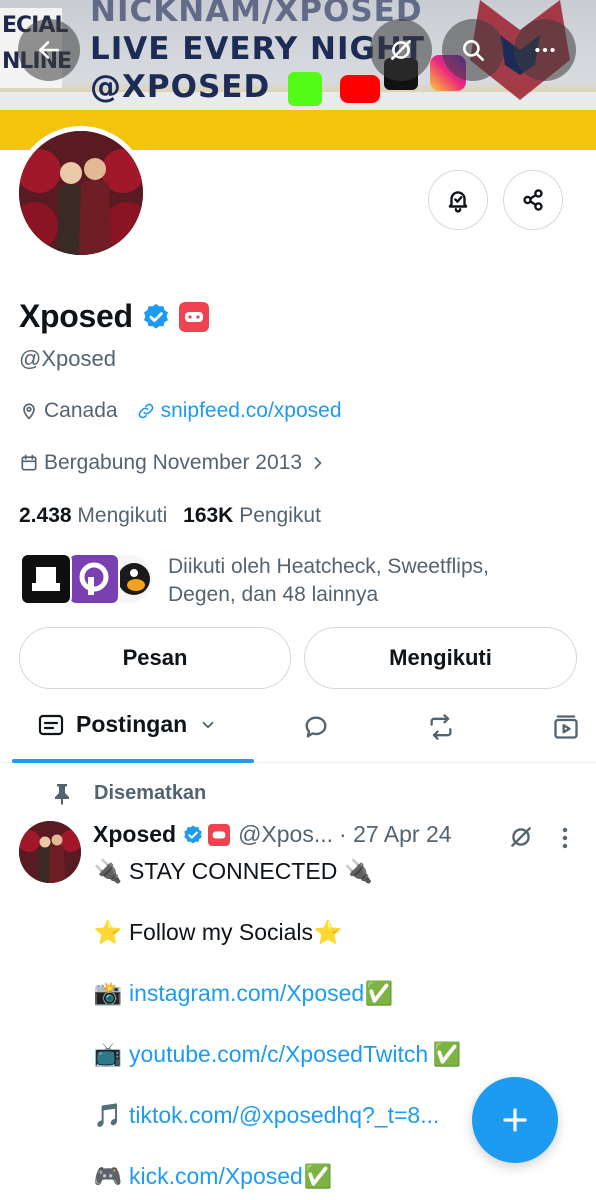 The width and height of the screenshot is (596, 1200). I want to click on tab-posts-label: Postingan, so click(132, 724).